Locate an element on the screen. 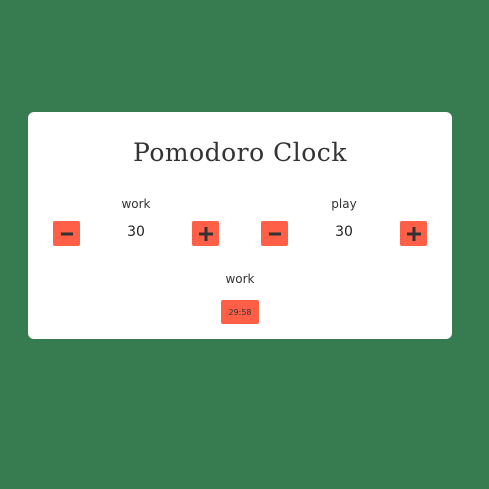  work-increment-button is located at coordinates (205, 233).